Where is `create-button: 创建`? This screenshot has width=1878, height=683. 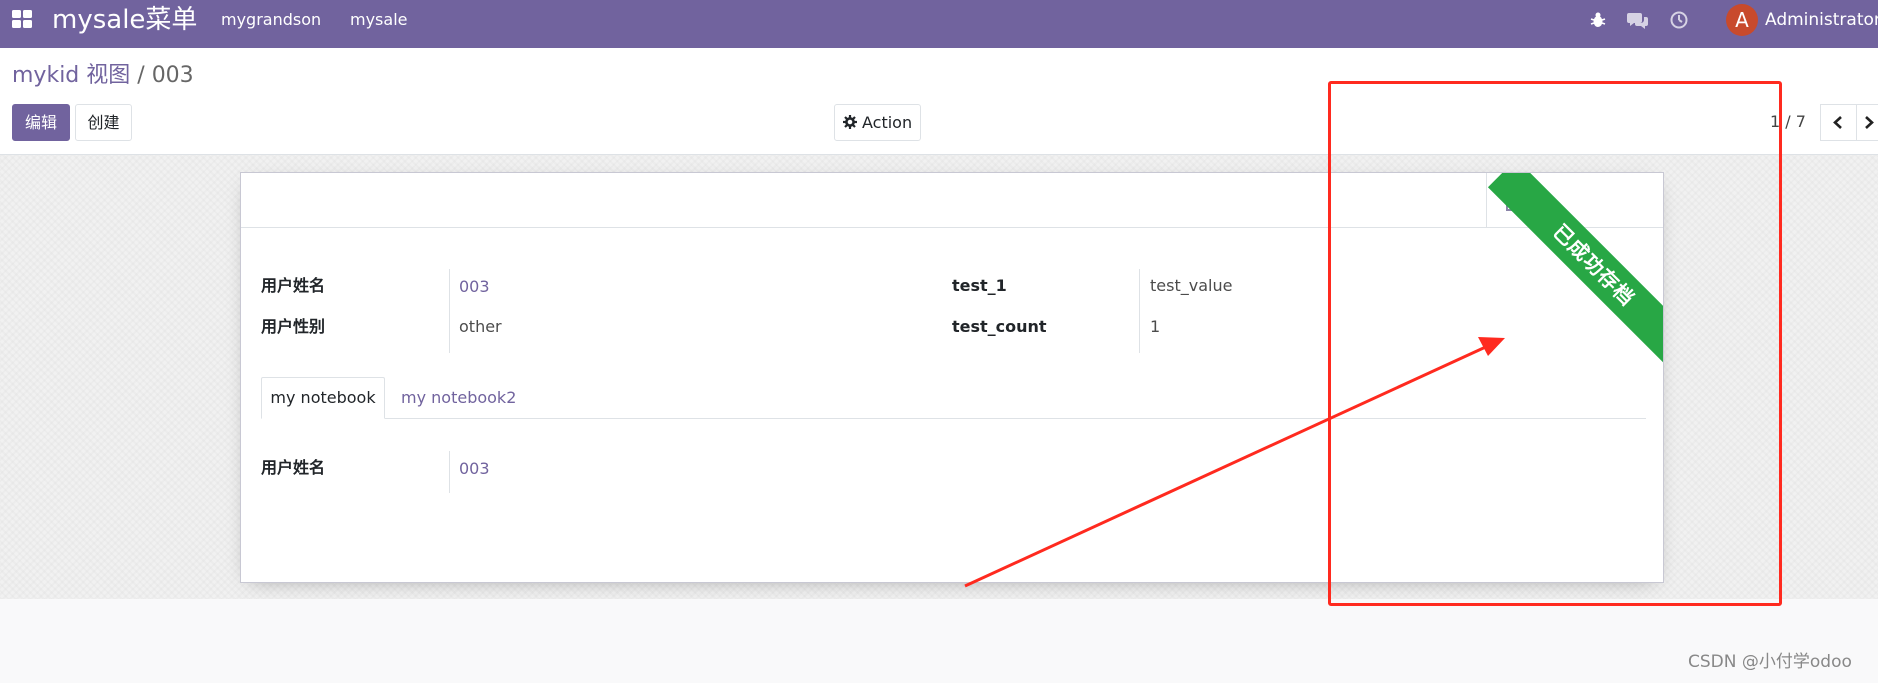 create-button: 创建 is located at coordinates (103, 122).